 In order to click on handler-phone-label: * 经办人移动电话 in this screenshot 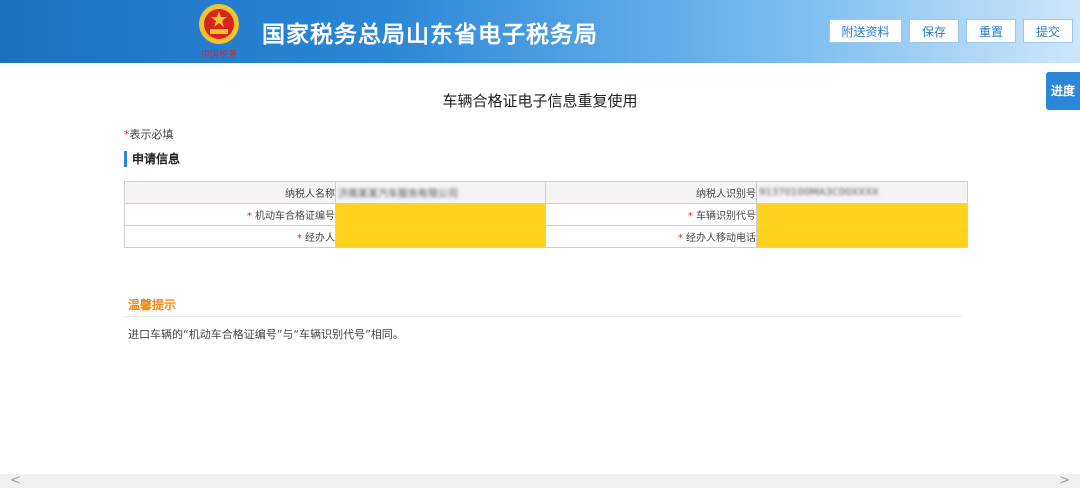, I will do `click(651, 236)`.